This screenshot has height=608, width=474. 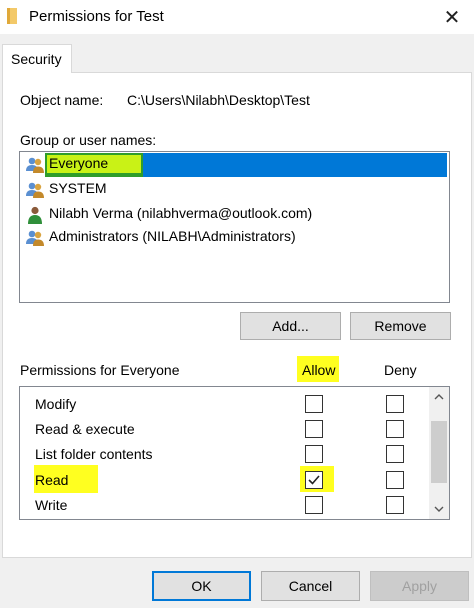 I want to click on perm-row-modify: Modify, so click(x=225, y=405).